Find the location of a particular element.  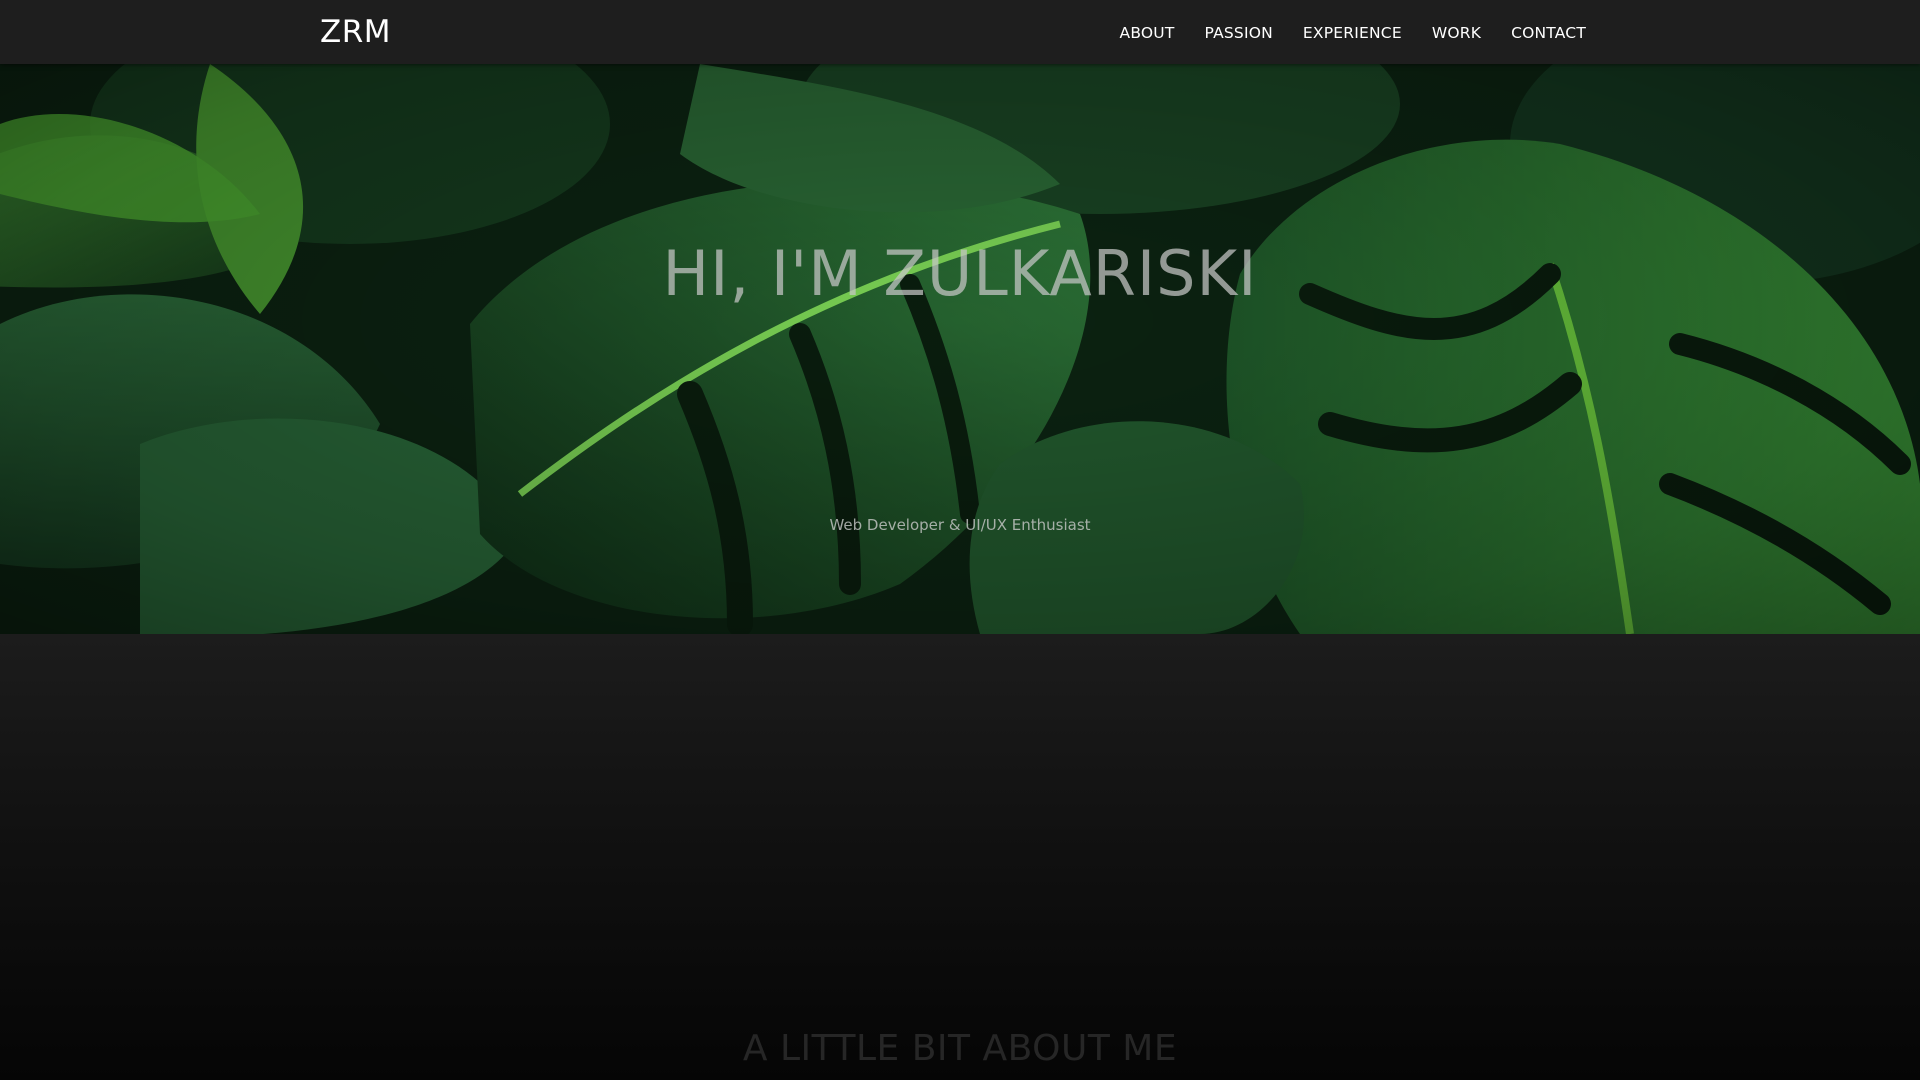

nav-menu: ABOUT PASSION EXPERIENCE WORK CONTACT is located at coordinates (1338, 32).